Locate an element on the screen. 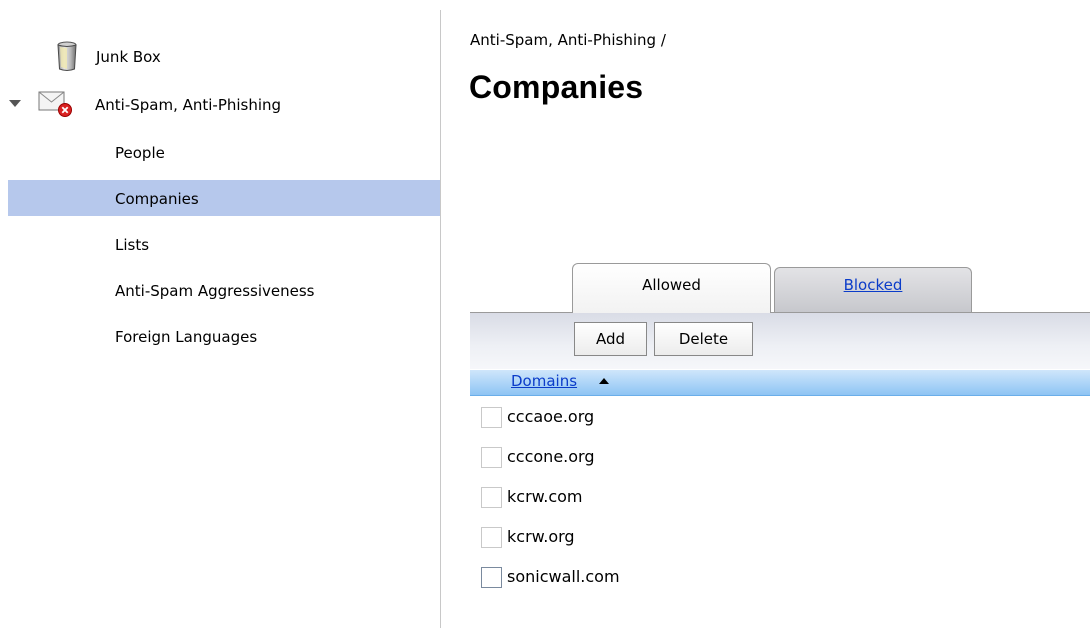 This screenshot has width=1090, height=628. sidebar-item-label: Junk Box is located at coordinates (128, 57).